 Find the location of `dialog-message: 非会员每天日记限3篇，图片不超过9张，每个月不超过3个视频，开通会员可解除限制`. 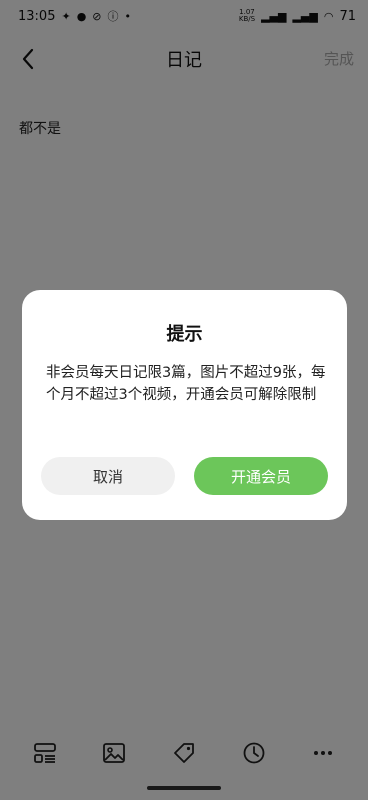

dialog-message: 非会员每天日记限3篇，图片不超过9张，每个月不超过3个视频，开通会员可解除限制 is located at coordinates (186, 384).